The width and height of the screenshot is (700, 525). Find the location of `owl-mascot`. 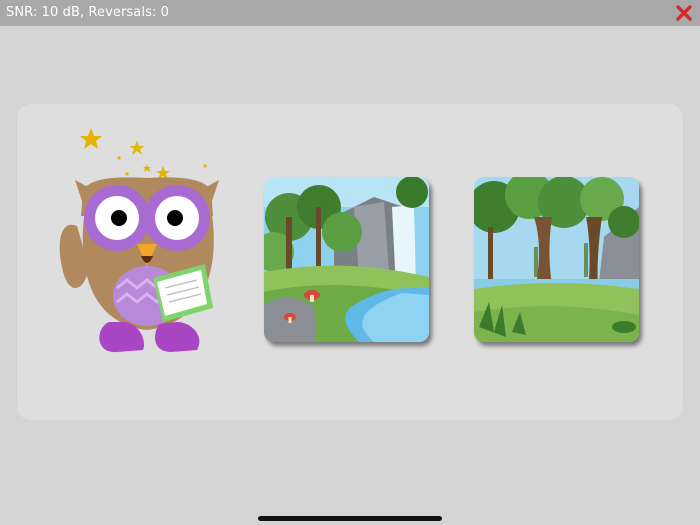

owl-mascot is located at coordinates (139, 240).